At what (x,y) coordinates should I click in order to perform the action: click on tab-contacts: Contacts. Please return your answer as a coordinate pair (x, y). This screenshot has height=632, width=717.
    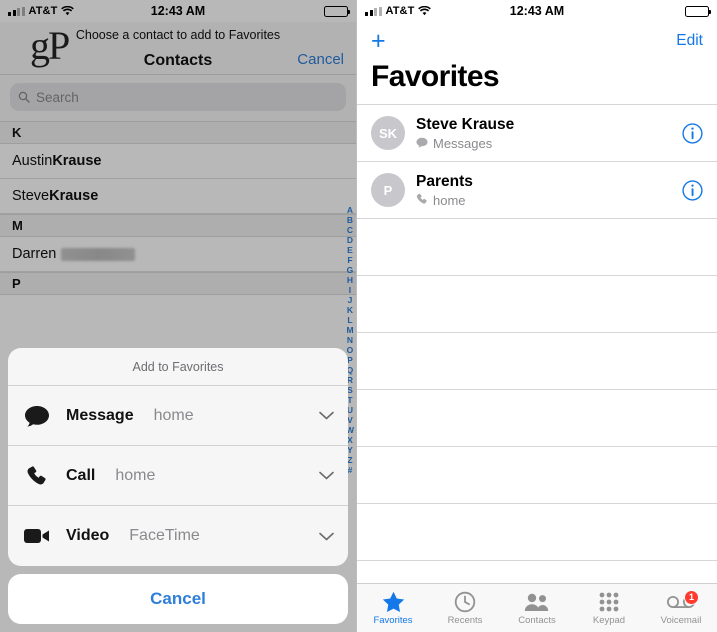
    Looking at the image, I should click on (537, 608).